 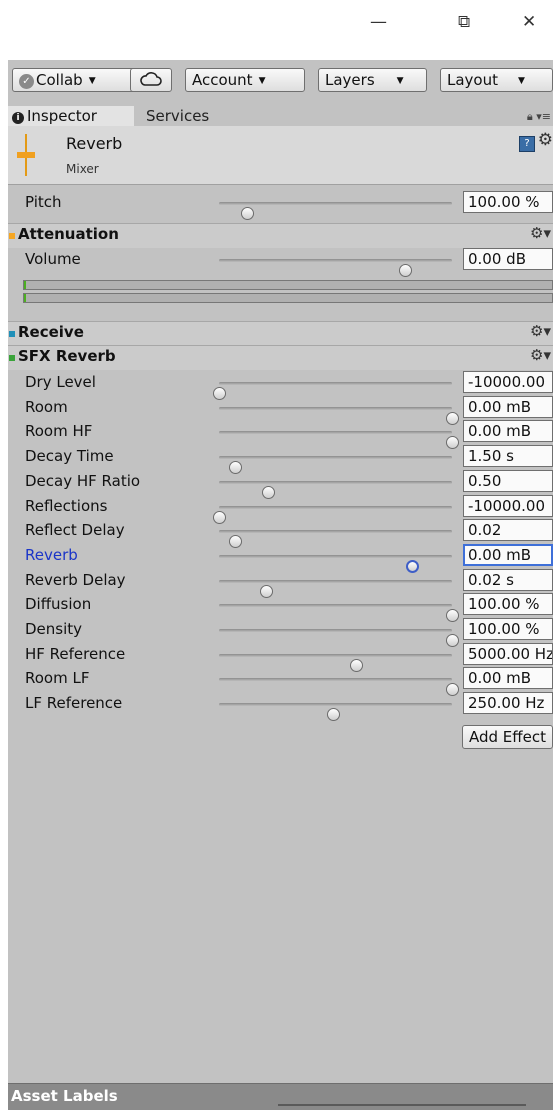 I want to click on param-row: Room HF 0.00 mB, so click(x=280, y=435).